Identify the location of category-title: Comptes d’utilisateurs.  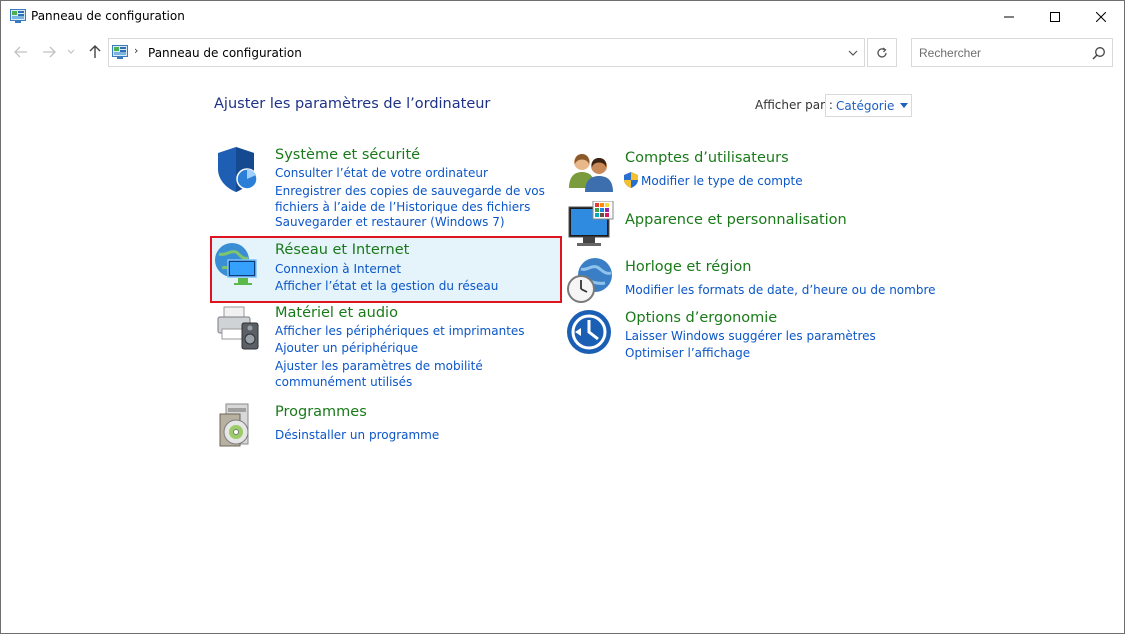
(707, 158).